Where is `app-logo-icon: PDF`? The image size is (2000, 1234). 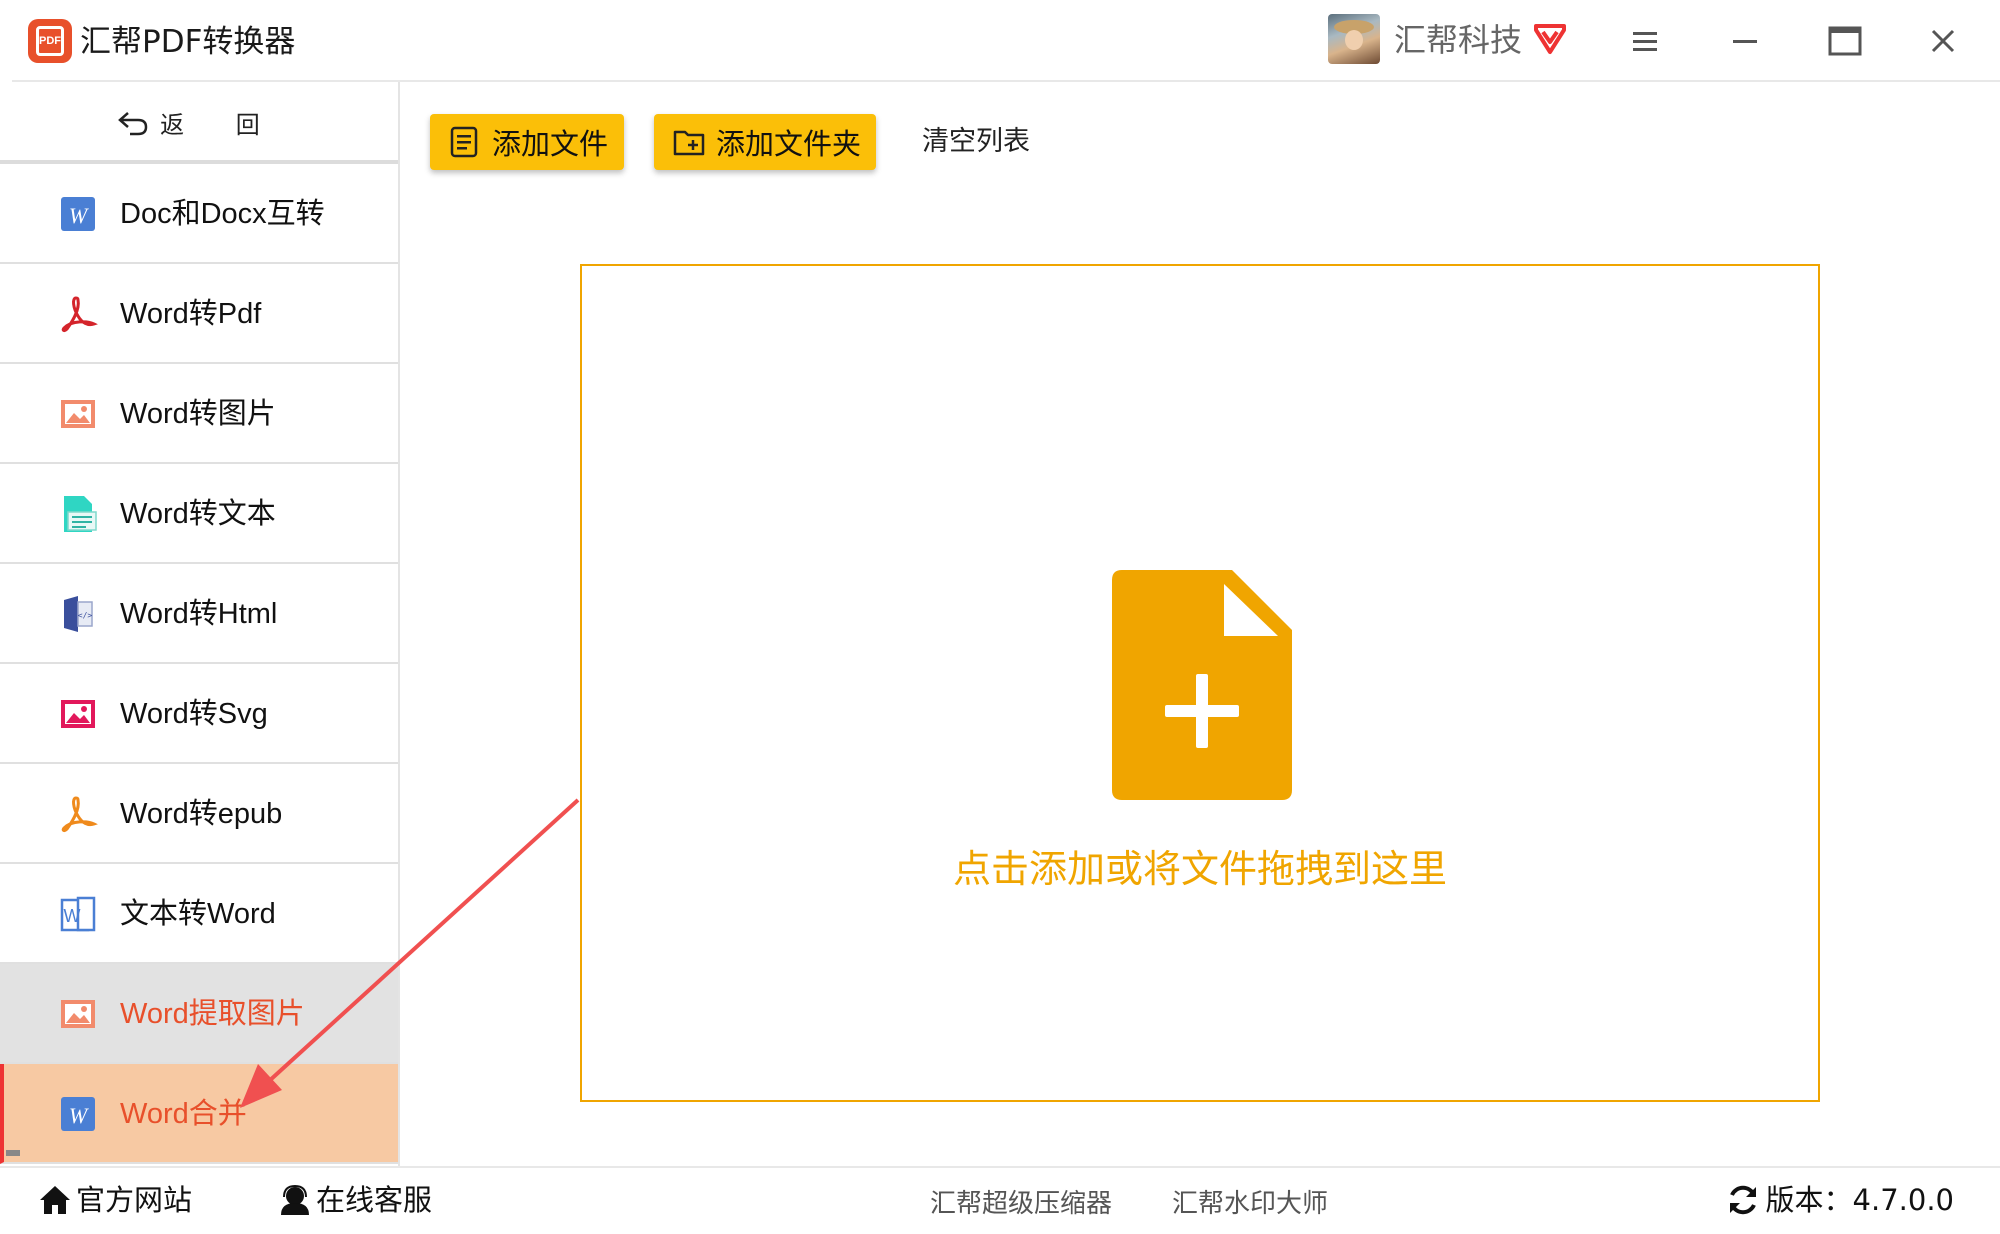 app-logo-icon: PDF is located at coordinates (50, 41).